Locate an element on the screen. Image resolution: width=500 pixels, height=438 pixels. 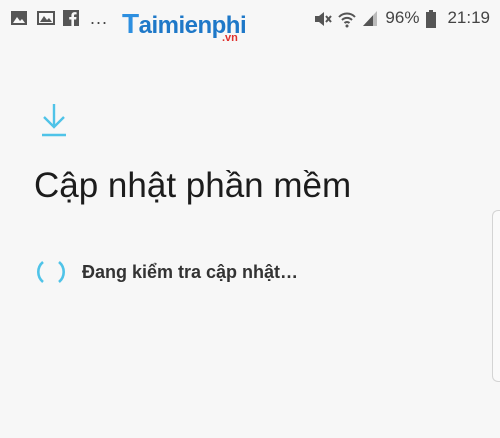
signal-icon is located at coordinates (370, 18).